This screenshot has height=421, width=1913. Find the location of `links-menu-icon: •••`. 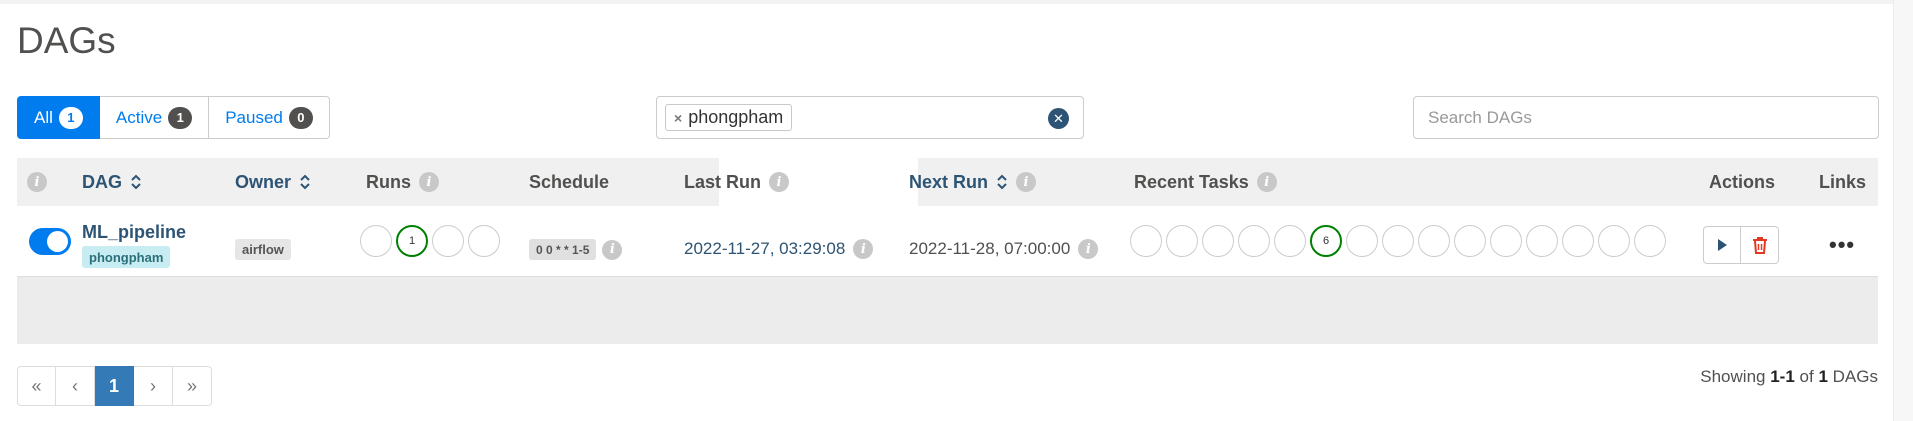

links-menu-icon: ••• is located at coordinates (1842, 245).